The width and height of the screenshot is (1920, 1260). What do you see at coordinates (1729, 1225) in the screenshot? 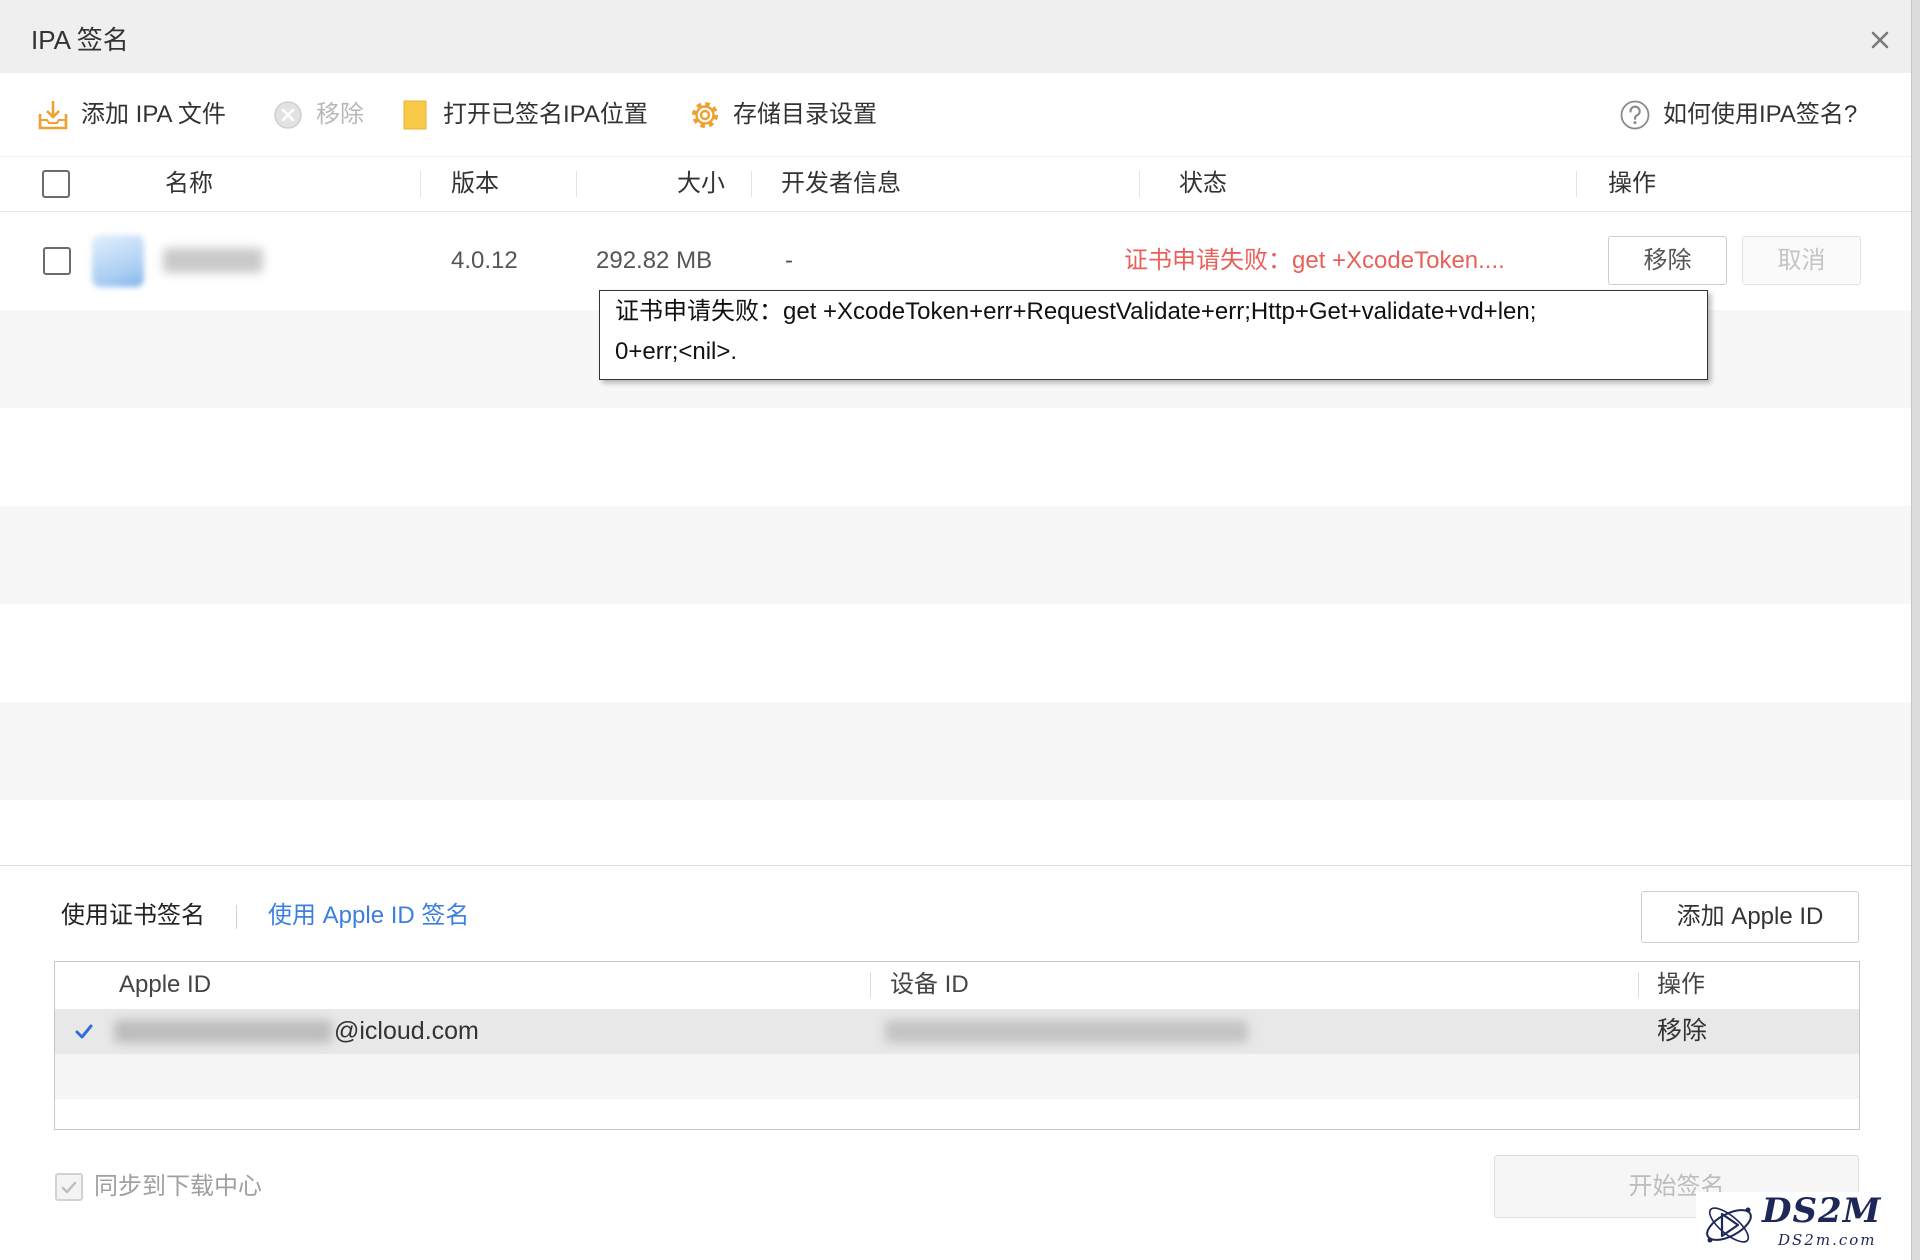
I see `watermark-logo-icon` at bounding box center [1729, 1225].